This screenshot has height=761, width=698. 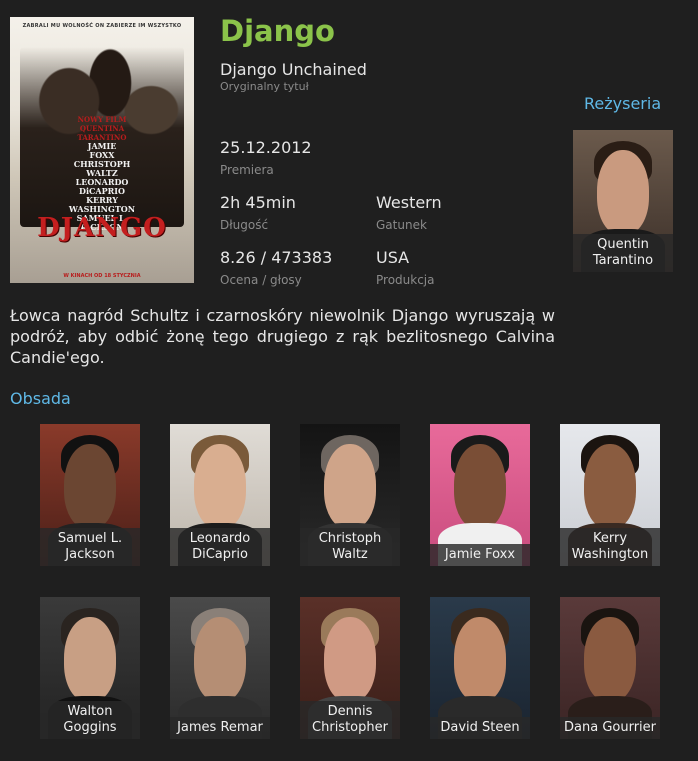 What do you see at coordinates (40, 398) in the screenshot?
I see `cast-heading: Obsada` at bounding box center [40, 398].